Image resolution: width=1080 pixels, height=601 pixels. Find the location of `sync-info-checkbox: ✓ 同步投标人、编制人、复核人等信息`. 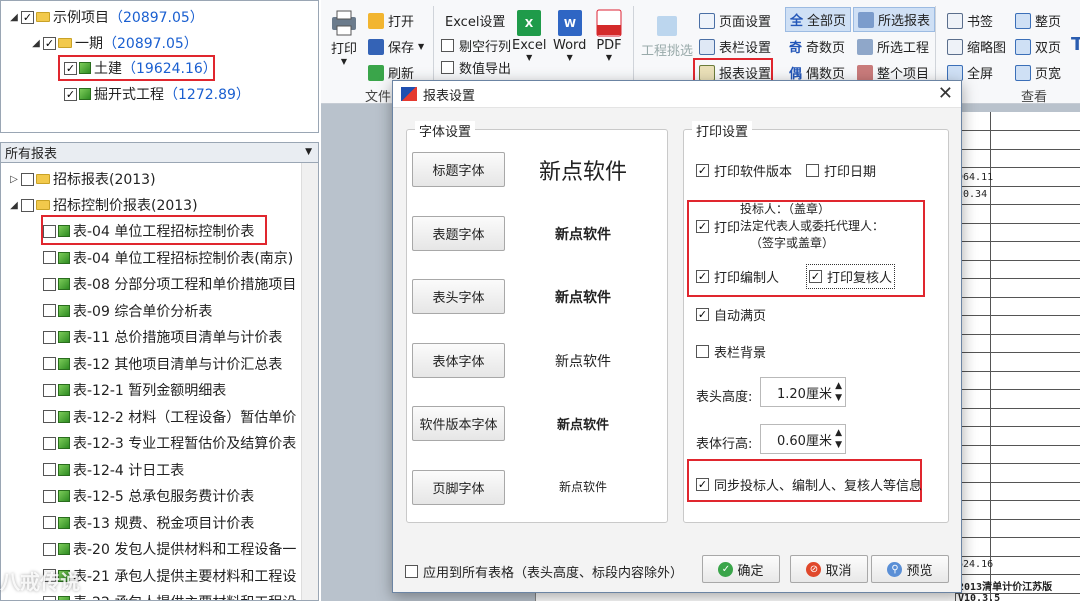

sync-info-checkbox: ✓ 同步投标人、编制人、复核人等信息 is located at coordinates (809, 484).